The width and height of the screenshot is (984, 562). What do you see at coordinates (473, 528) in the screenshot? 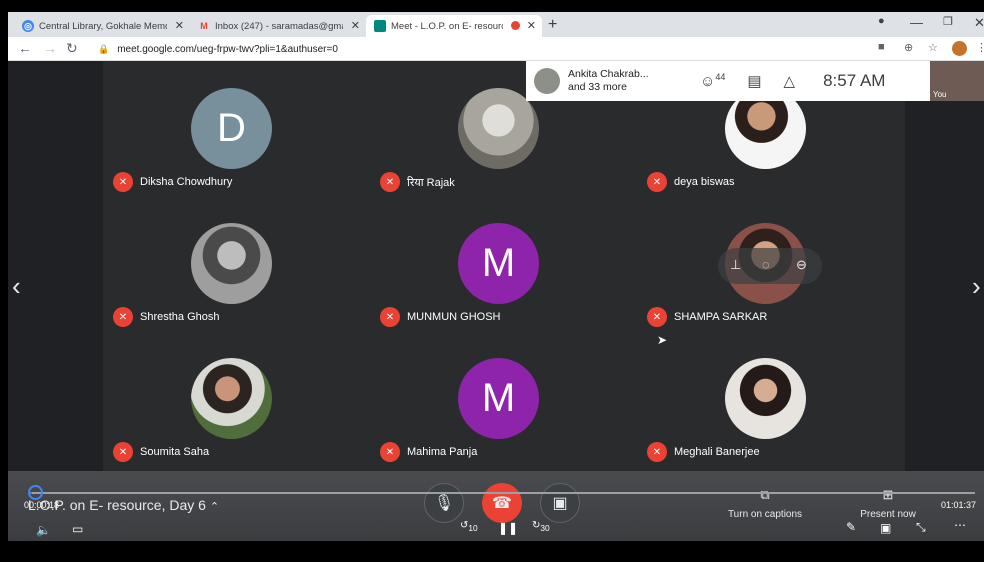
I see `rewind-seconds: 10` at bounding box center [473, 528].